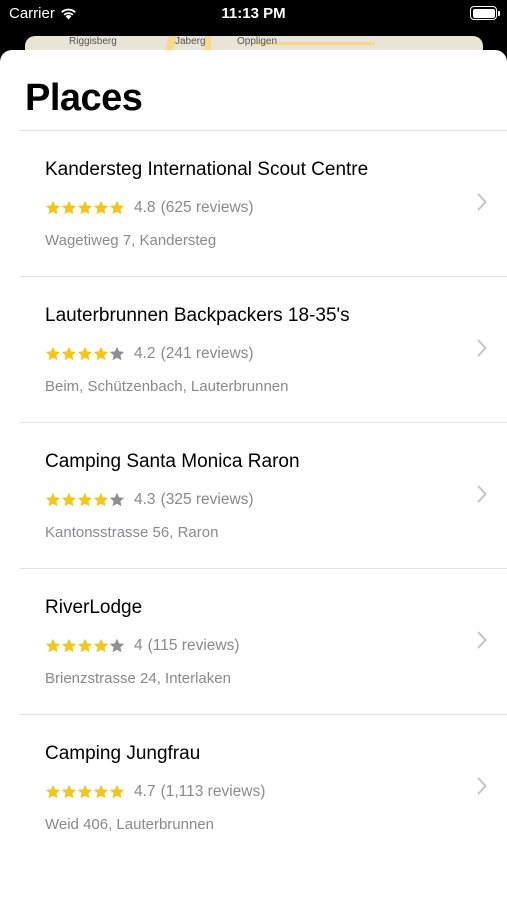 Image resolution: width=507 pixels, height=900 pixels. Describe the element at coordinates (131, 240) in the screenshot. I see `place-address: Wagetiweg 7, Kandersteg` at that location.